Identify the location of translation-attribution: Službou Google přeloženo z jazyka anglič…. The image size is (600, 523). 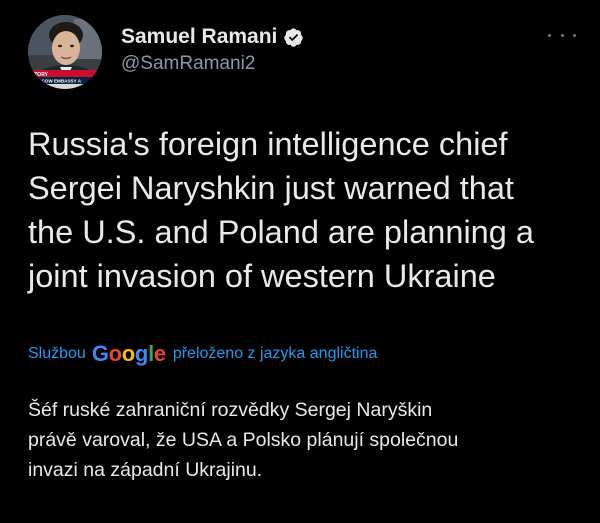
(202, 354).